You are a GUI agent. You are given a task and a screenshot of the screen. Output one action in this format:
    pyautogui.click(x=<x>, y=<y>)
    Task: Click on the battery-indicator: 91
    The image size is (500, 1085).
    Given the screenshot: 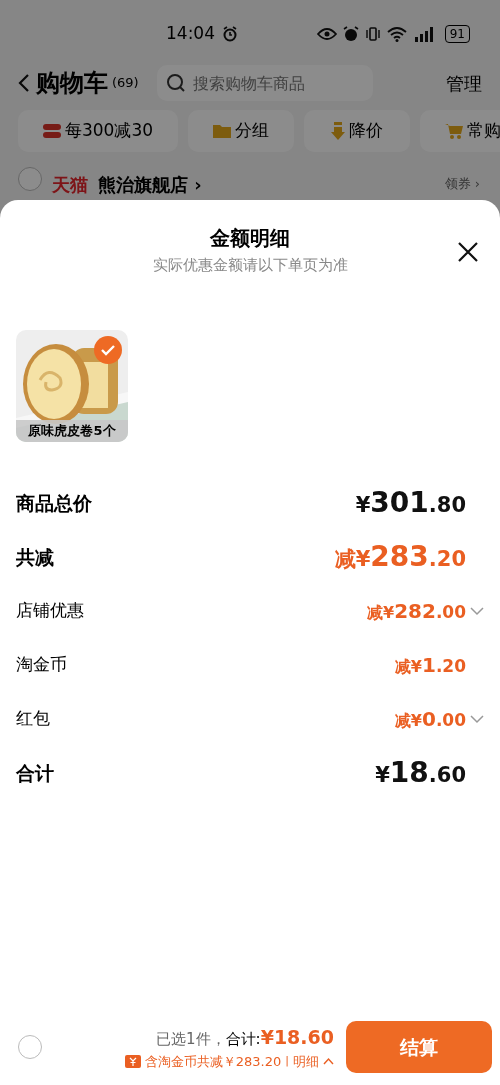 What is the action you would take?
    pyautogui.click(x=457, y=34)
    